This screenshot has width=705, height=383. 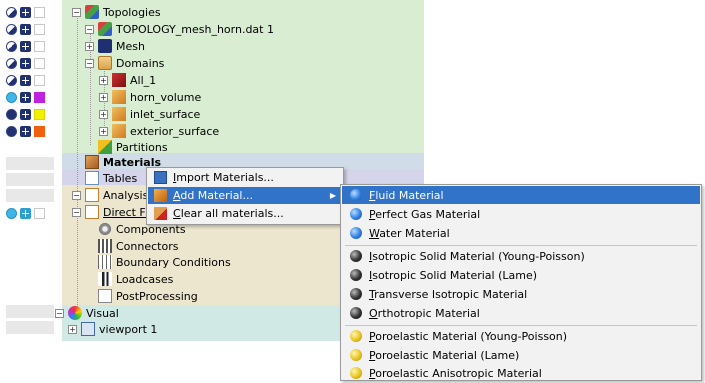 What do you see at coordinates (147, 246) in the screenshot?
I see `tree-item-label: Connectors` at bounding box center [147, 246].